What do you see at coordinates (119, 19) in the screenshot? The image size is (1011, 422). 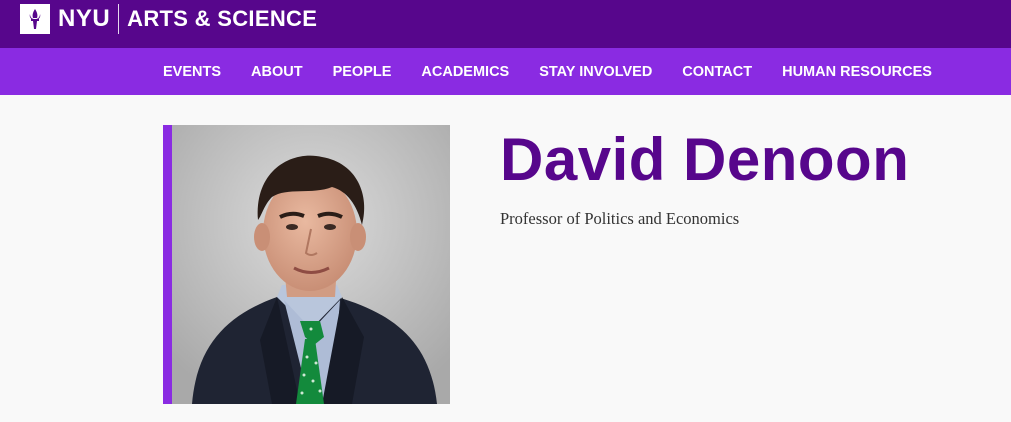 I see `brand-divider` at bounding box center [119, 19].